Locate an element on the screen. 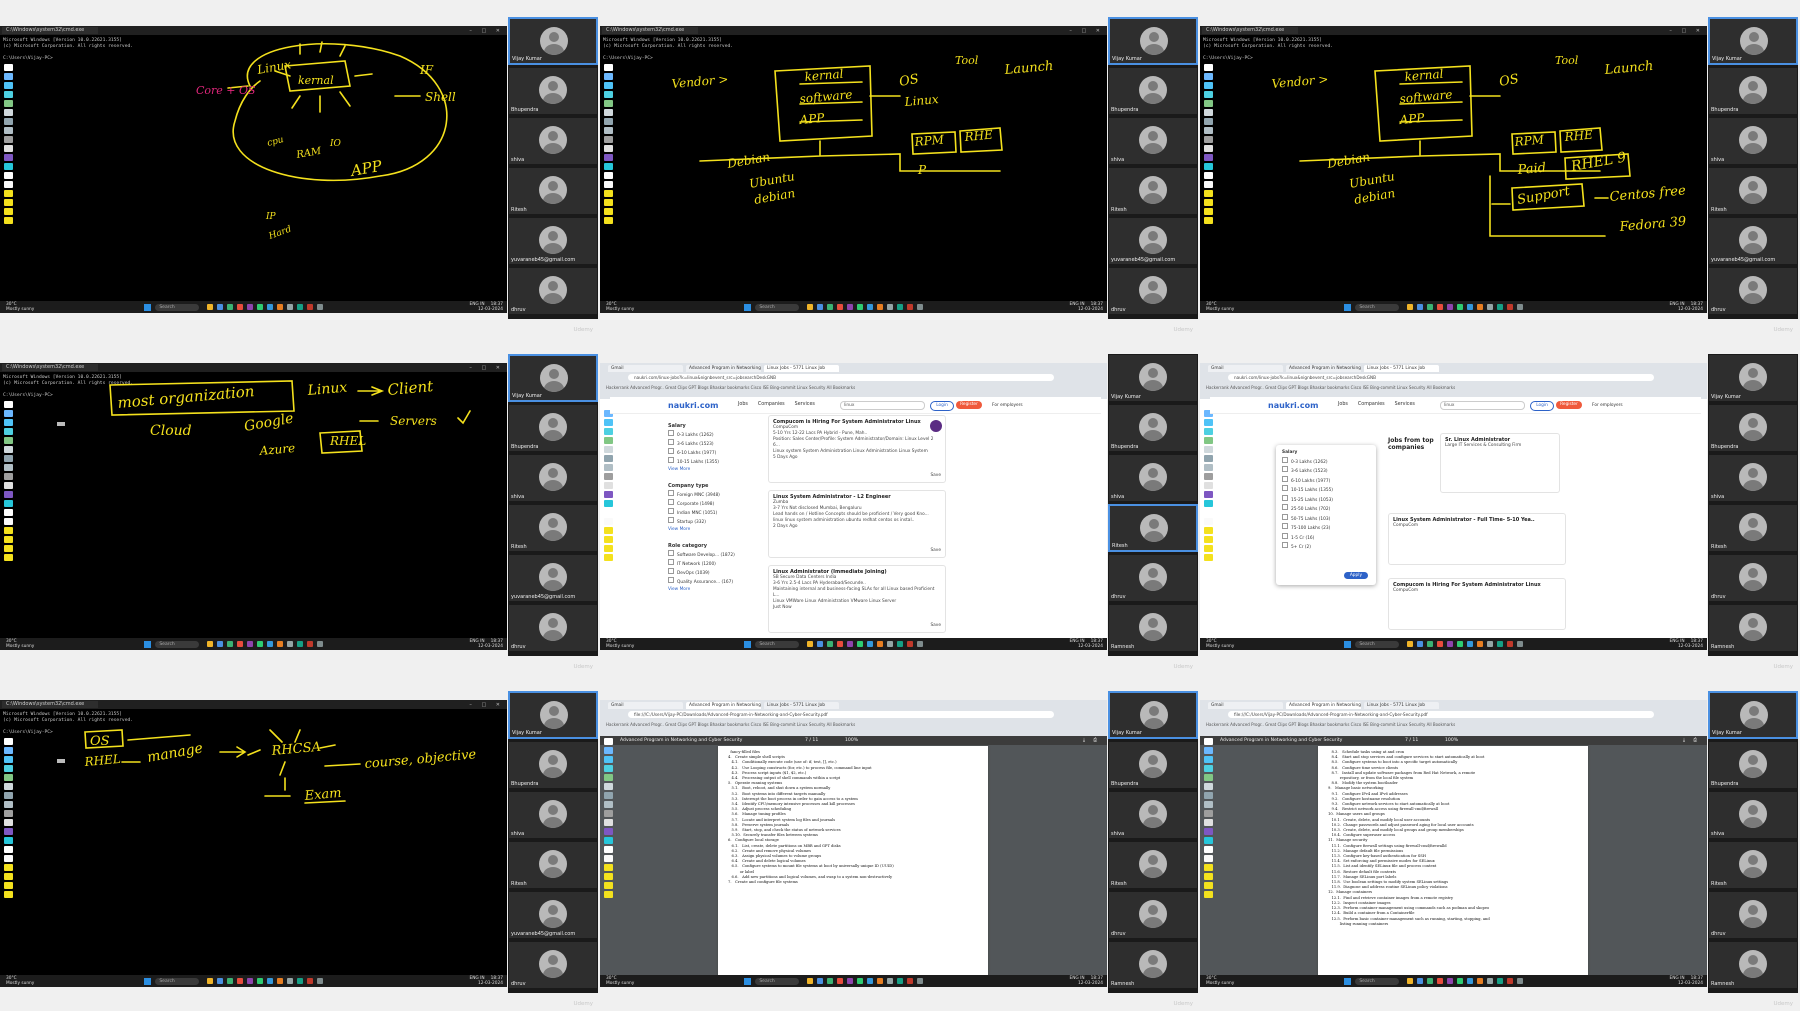  salary-option: 10-15 Lakhs (1355) is located at coordinates (1326, 490).